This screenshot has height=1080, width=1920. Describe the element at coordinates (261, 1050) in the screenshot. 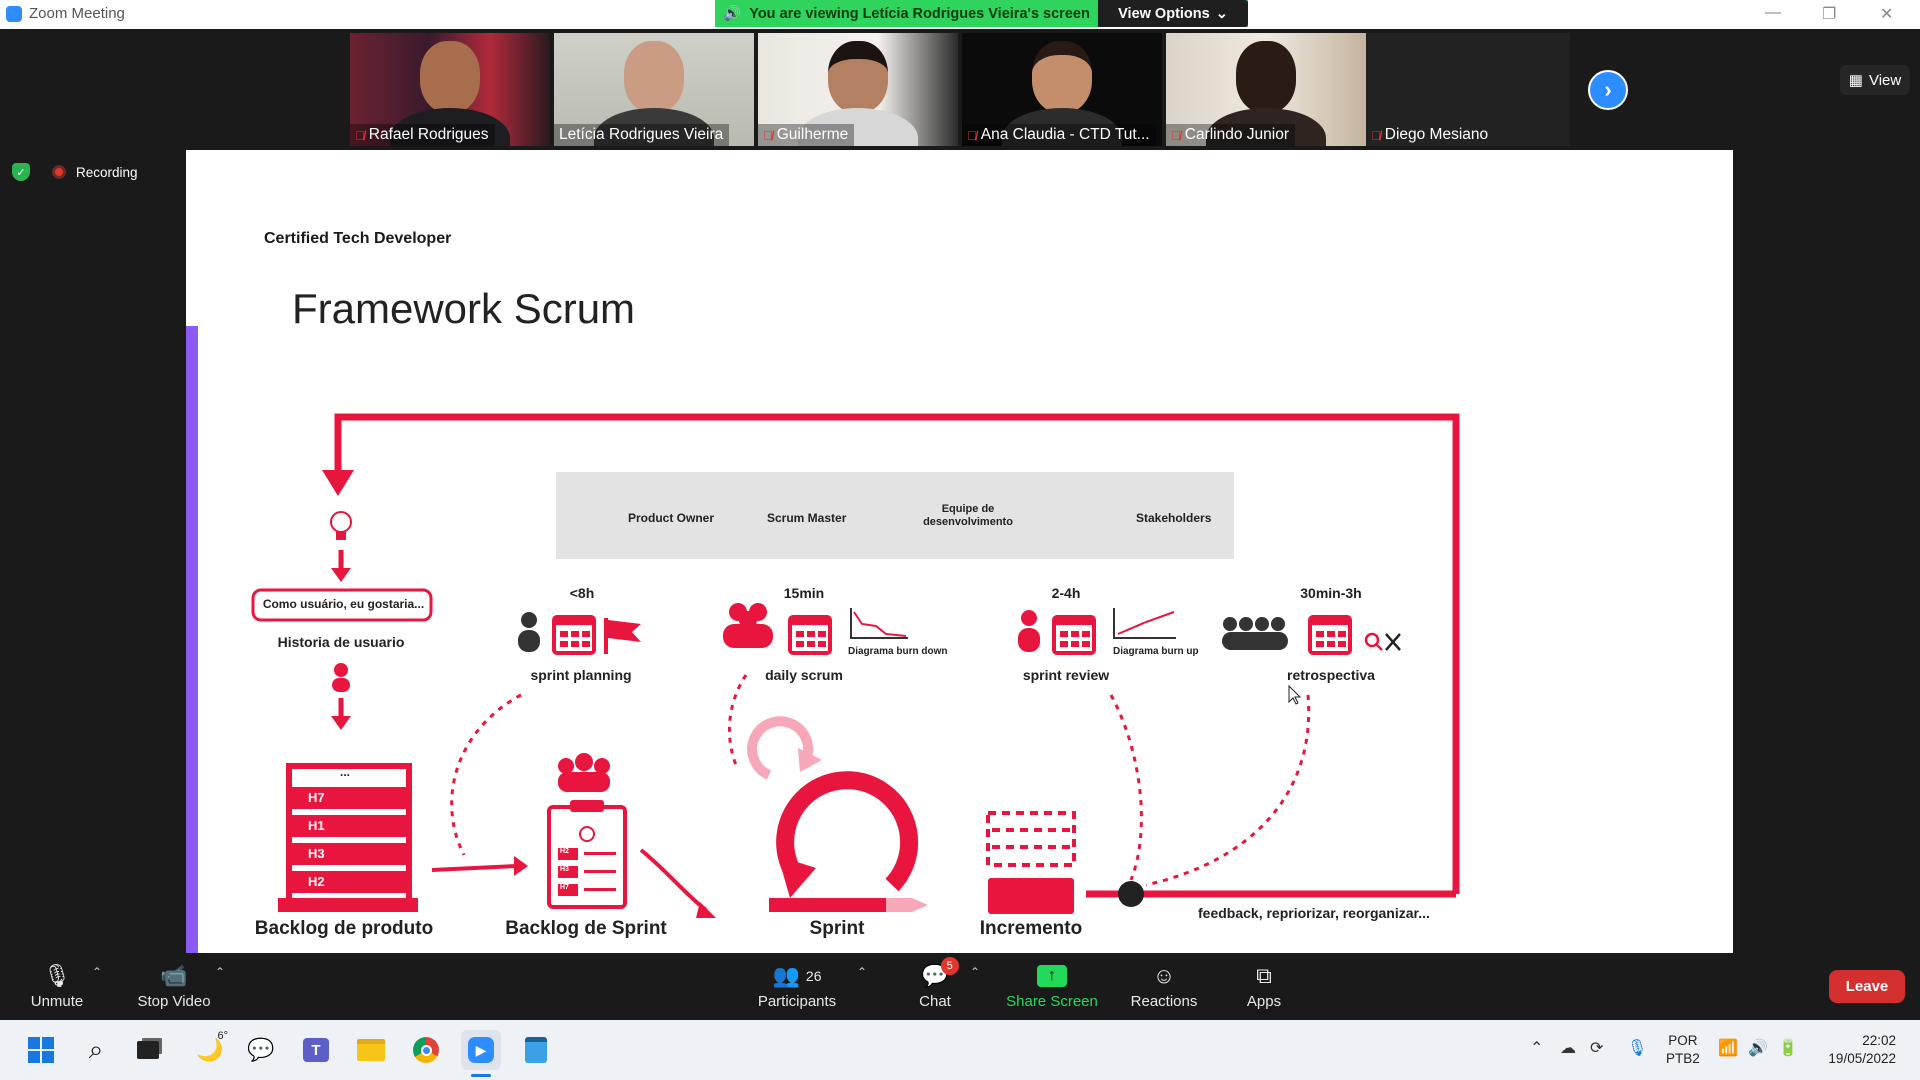

I see `teams-chat-icon: 💬` at that location.